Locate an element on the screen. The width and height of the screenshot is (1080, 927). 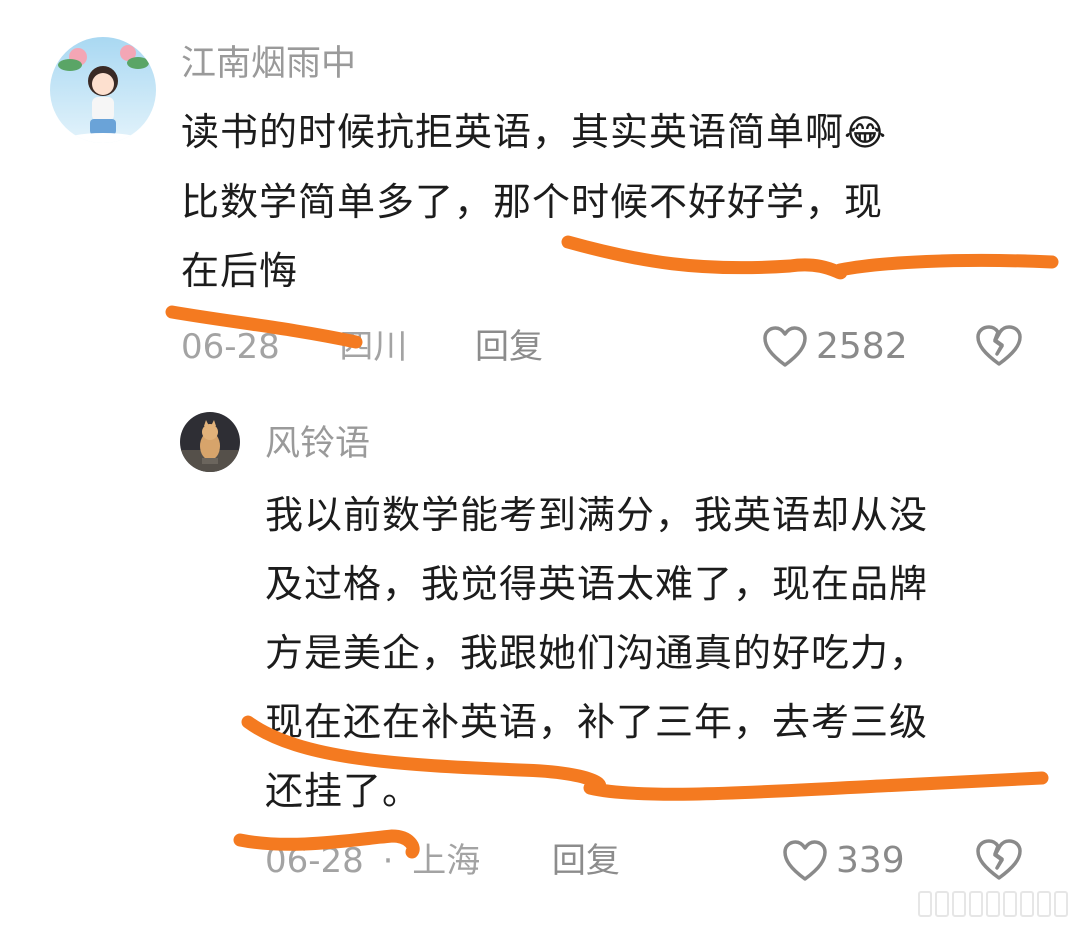
comment-line: 方是美企，我跟她们沟通真的好吃力， is located at coordinates (597, 653).